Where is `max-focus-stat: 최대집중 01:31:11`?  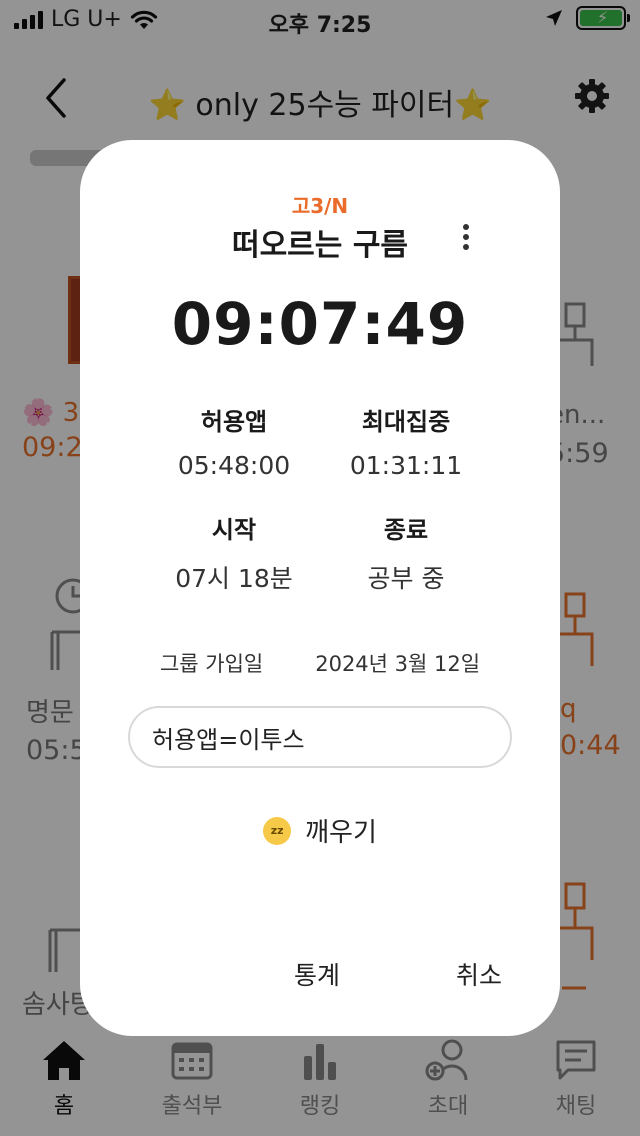
max-focus-stat: 최대집중 01:31:11 is located at coordinates (406, 441).